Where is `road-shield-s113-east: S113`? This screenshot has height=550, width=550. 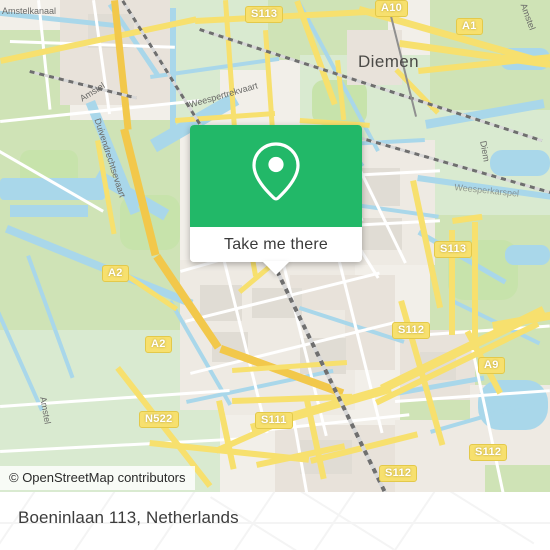 road-shield-s113-east: S113 is located at coordinates (453, 249).